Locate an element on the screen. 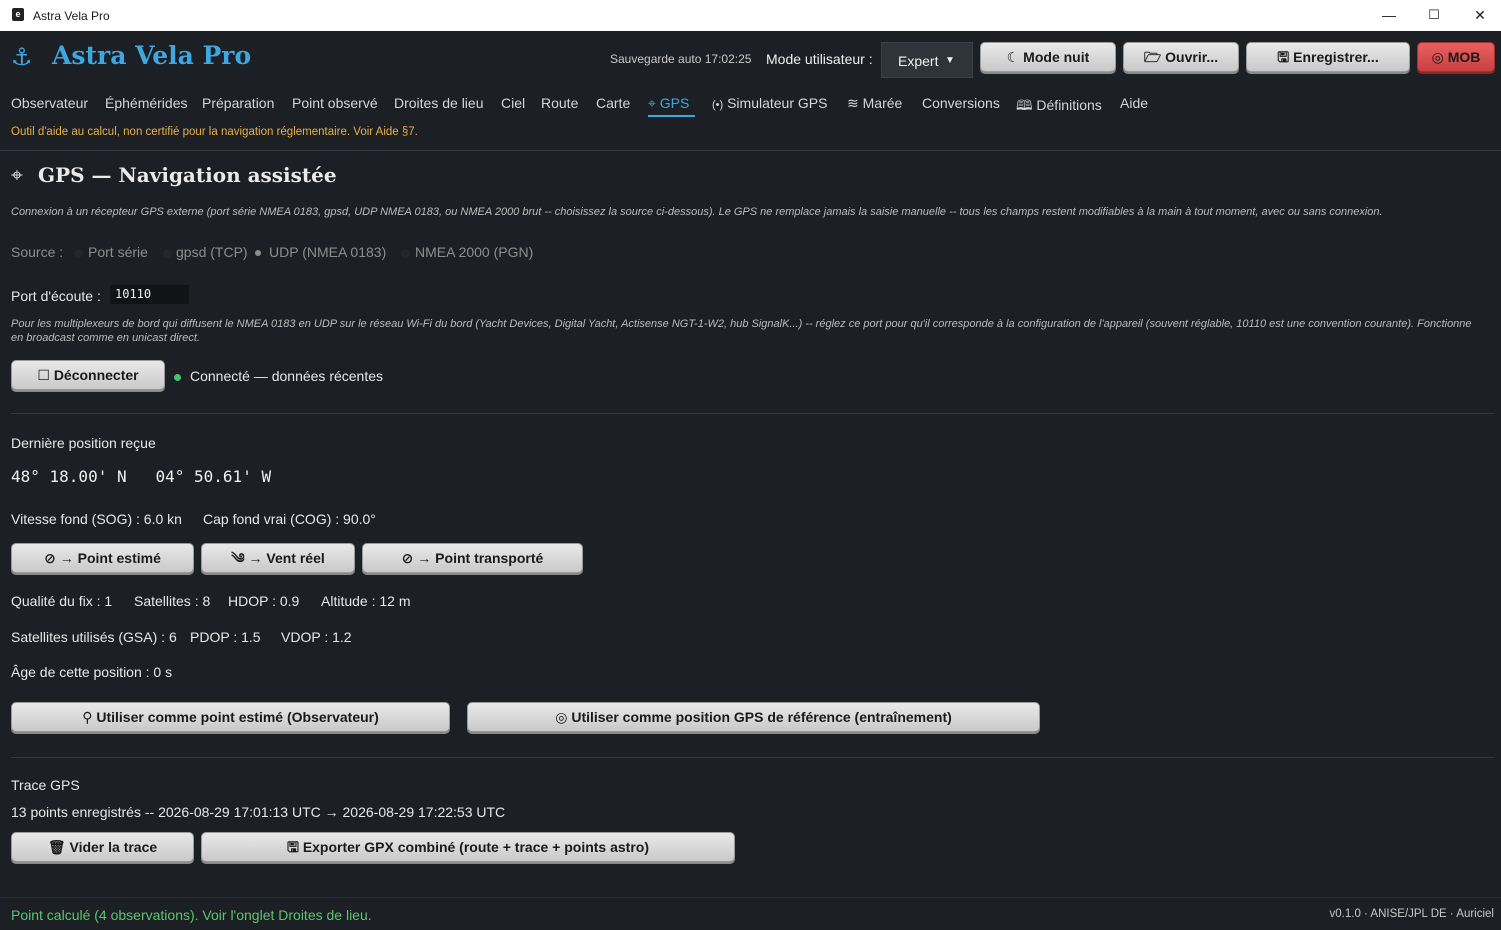  radio-udp is located at coordinates (258, 253).